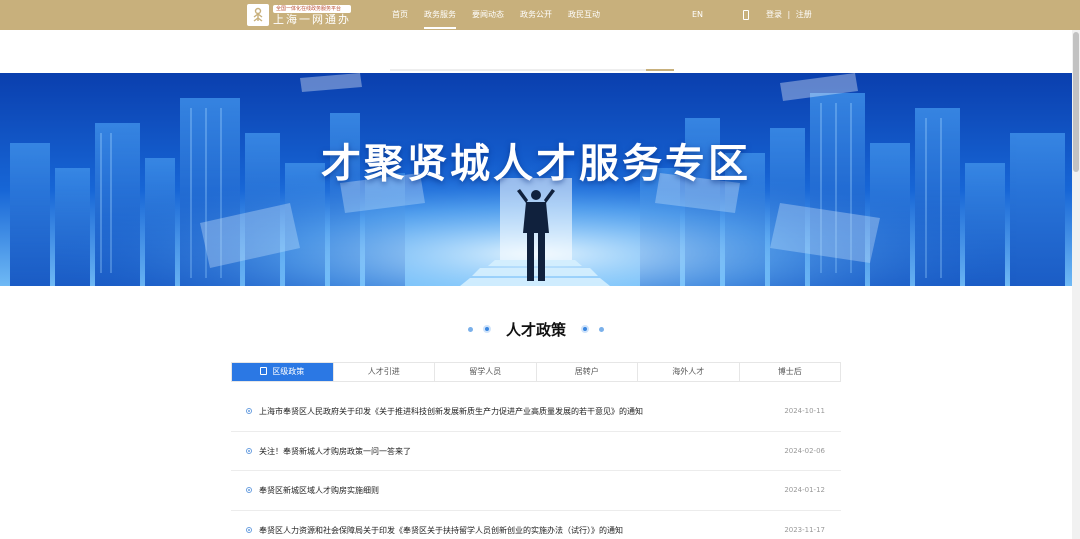 The height and width of the screenshot is (539, 1080). I want to click on page-scrollbar, so click(1076, 284).